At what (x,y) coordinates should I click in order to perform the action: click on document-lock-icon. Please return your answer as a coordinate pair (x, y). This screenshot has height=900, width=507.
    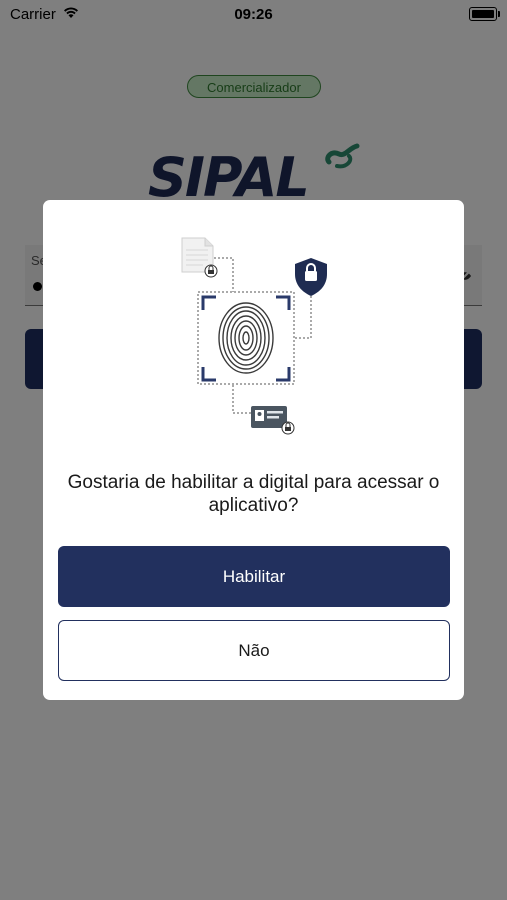
    Looking at the image, I should click on (199, 257).